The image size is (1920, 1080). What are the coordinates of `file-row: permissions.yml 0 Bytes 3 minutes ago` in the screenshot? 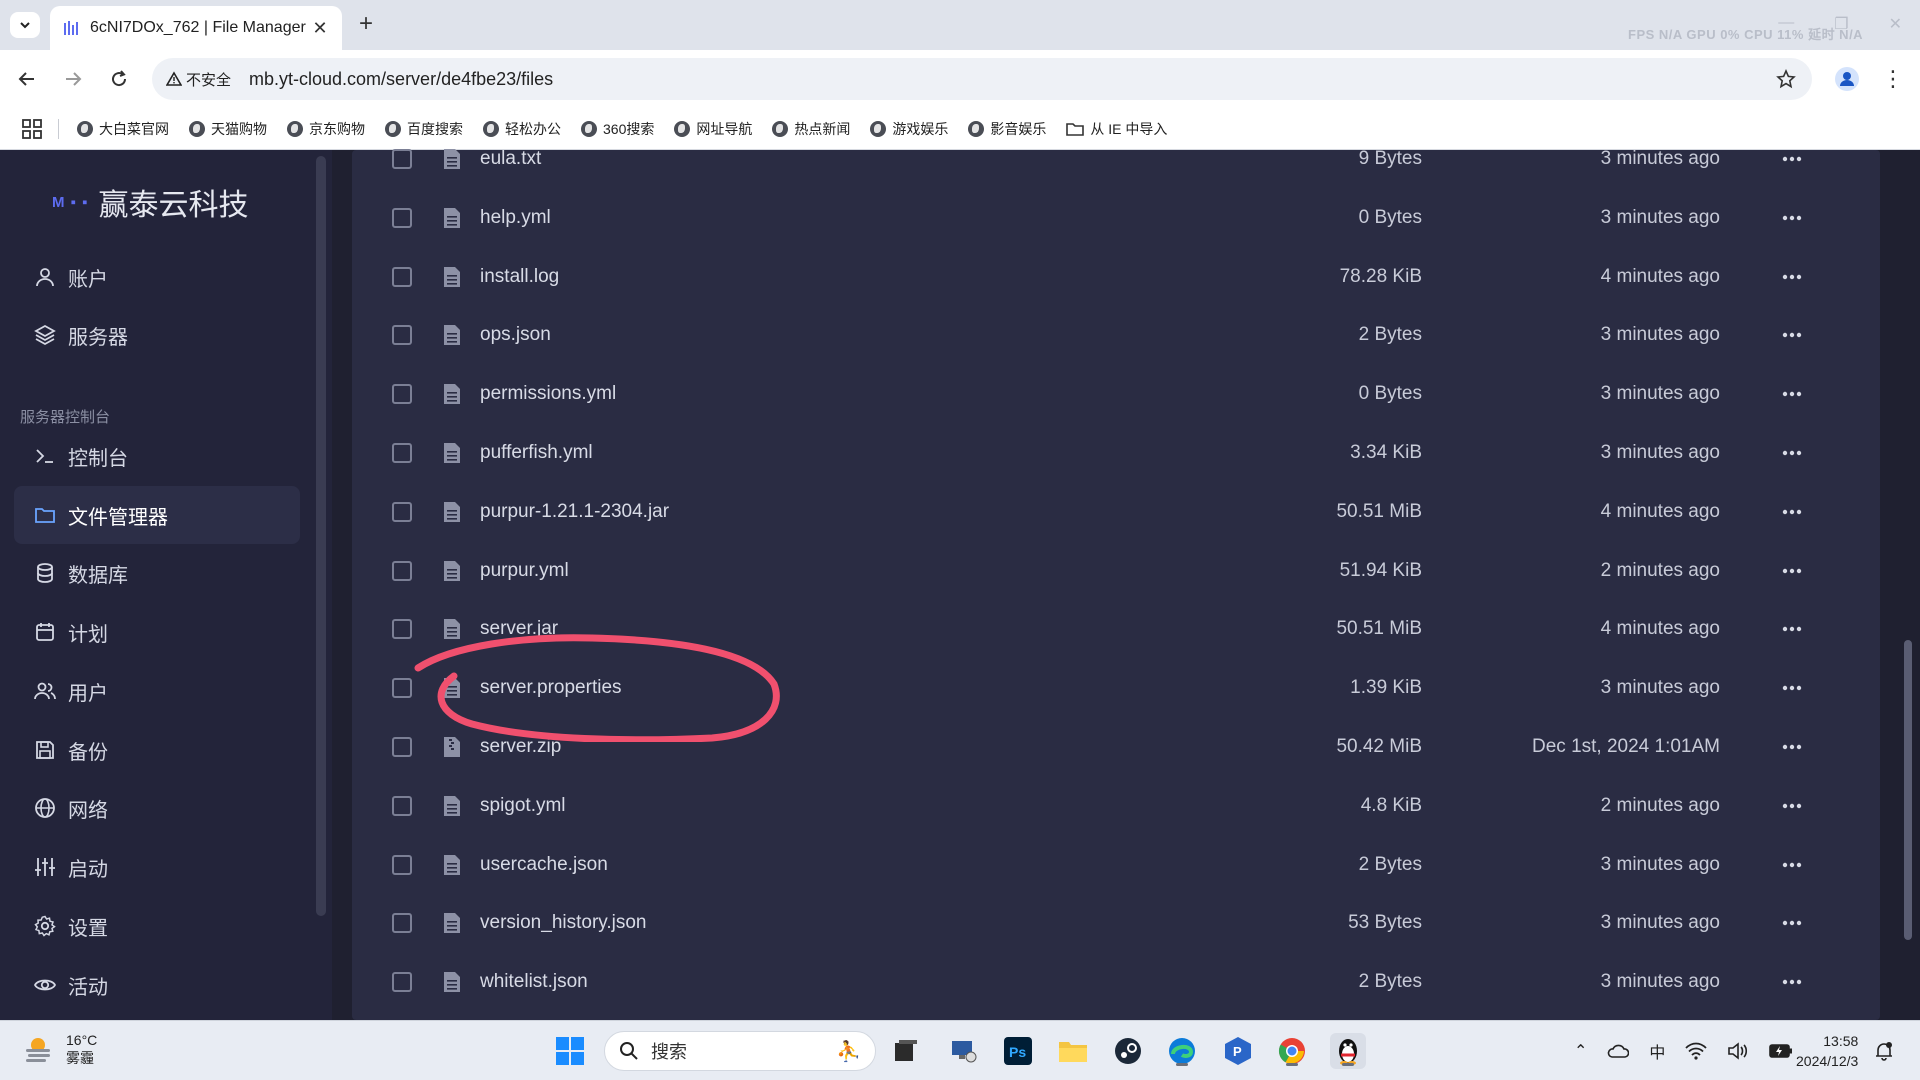 It's located at (1116, 394).